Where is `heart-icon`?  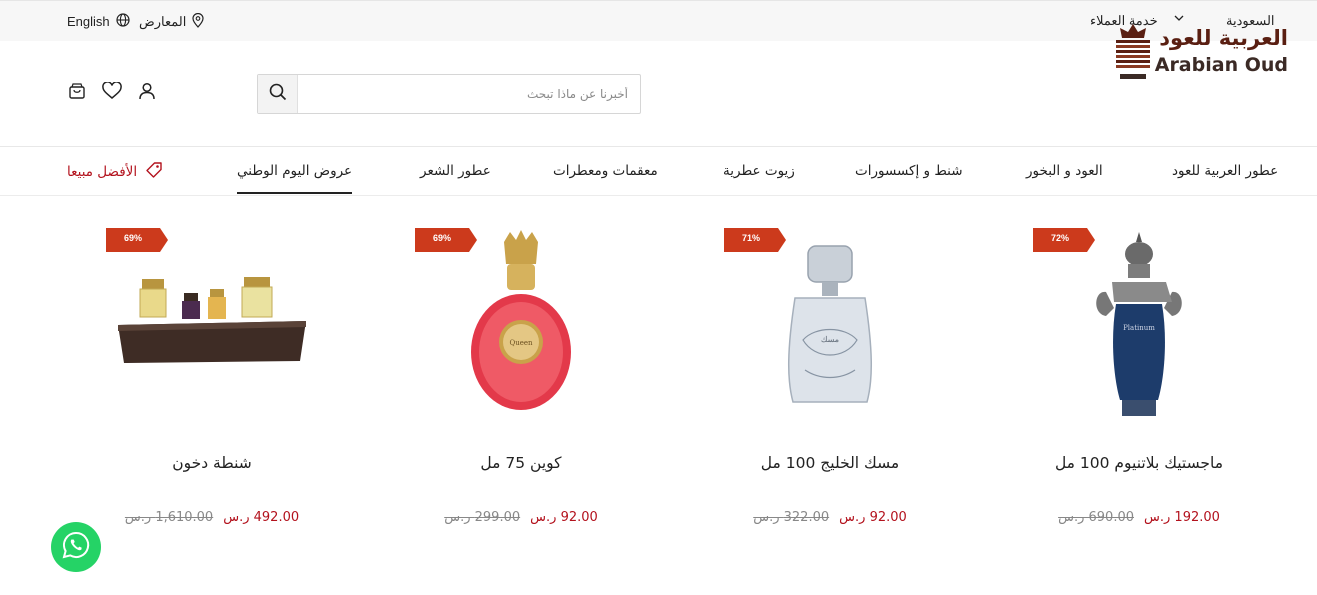 heart-icon is located at coordinates (112, 92).